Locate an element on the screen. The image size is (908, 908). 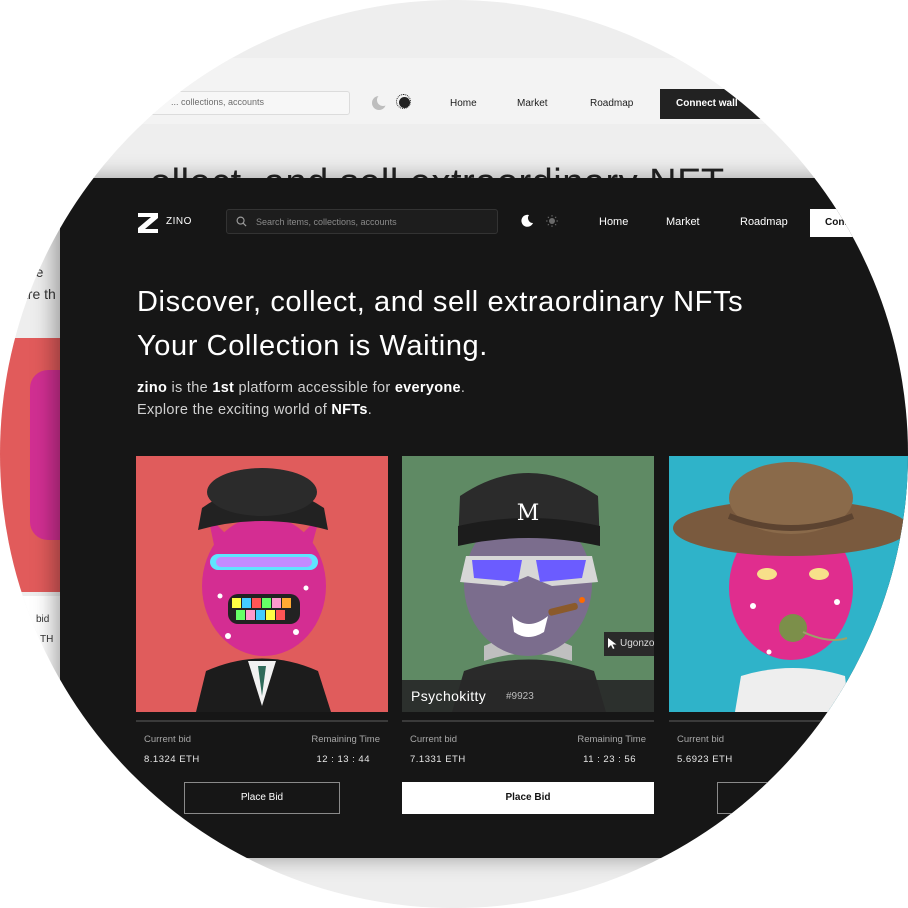
sub1-em-1st: 1st is located at coordinates (223, 388).